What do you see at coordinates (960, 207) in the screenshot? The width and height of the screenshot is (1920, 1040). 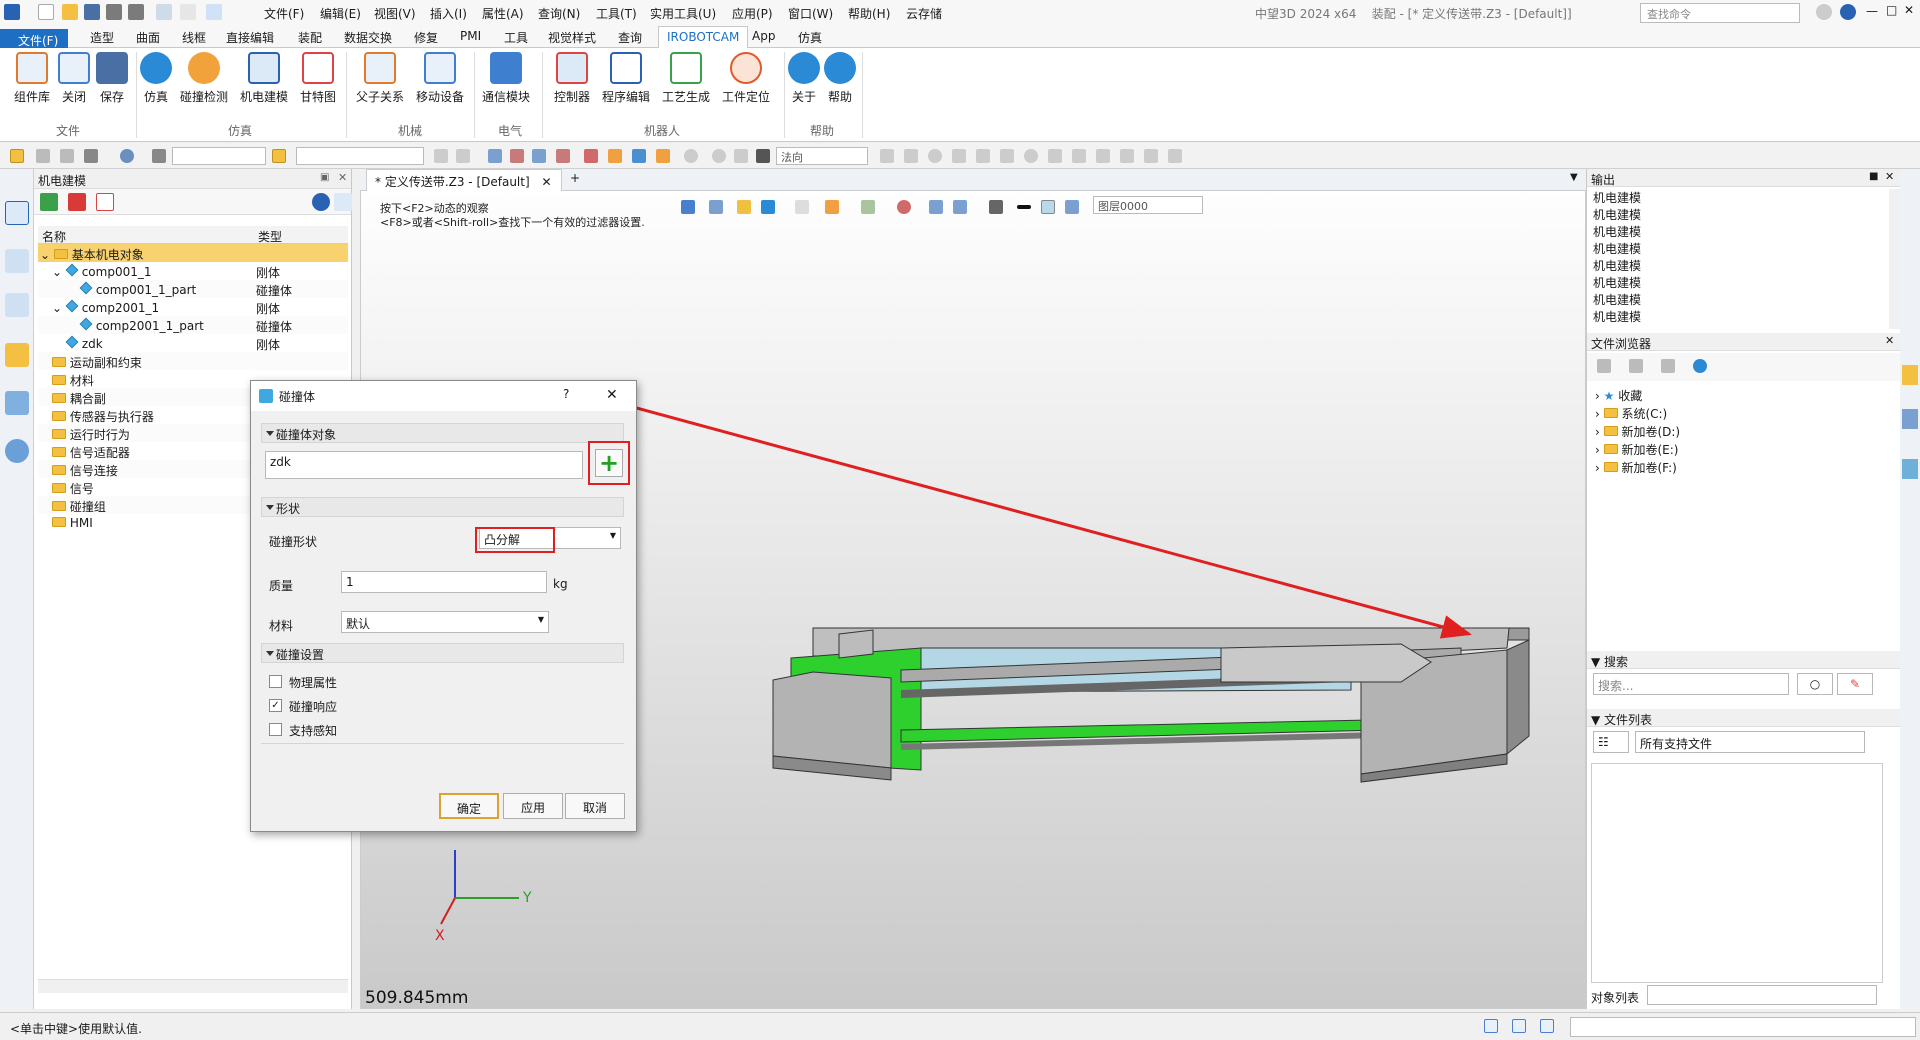 I see `view-layout-icon` at bounding box center [960, 207].